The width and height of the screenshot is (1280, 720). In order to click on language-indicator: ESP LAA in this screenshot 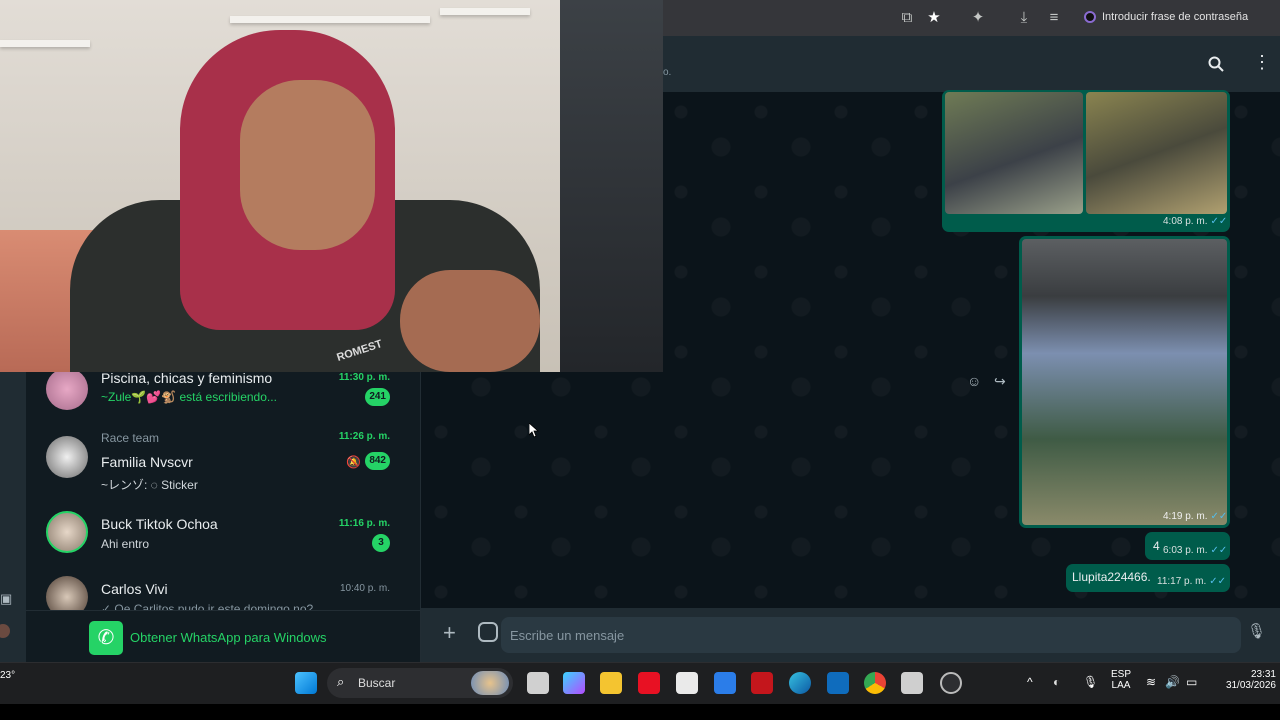, I will do `click(1121, 680)`.